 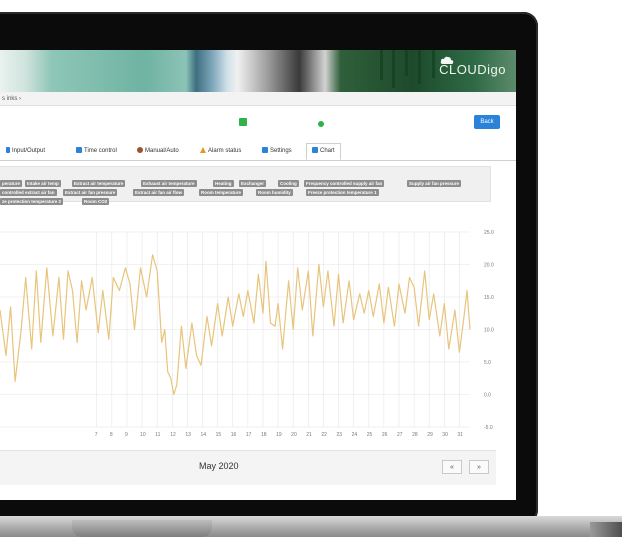 I want to click on legend-item: Supply air fan pressure, so click(x=434, y=183).